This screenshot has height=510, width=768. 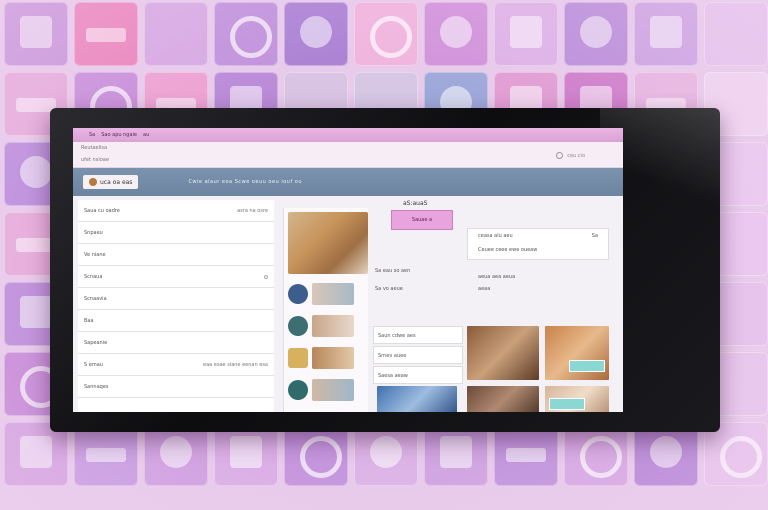 I want to click on form-row-label: Scnaavia, so click(x=95, y=298).